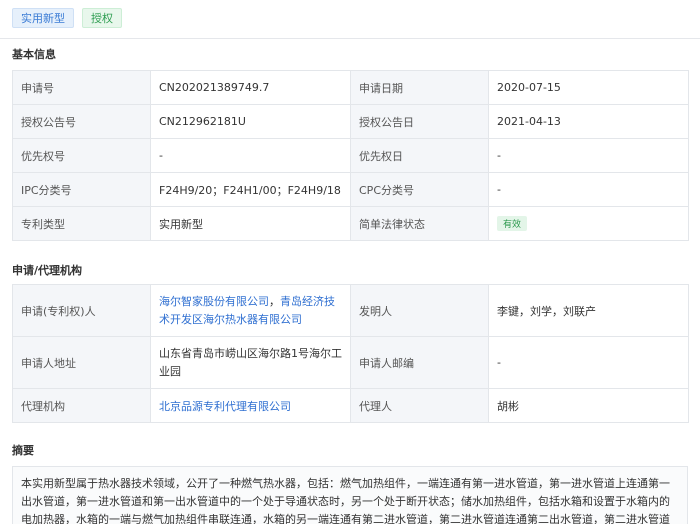 This screenshot has width=700, height=524. I want to click on inventor-label: 发明人, so click(419, 310).